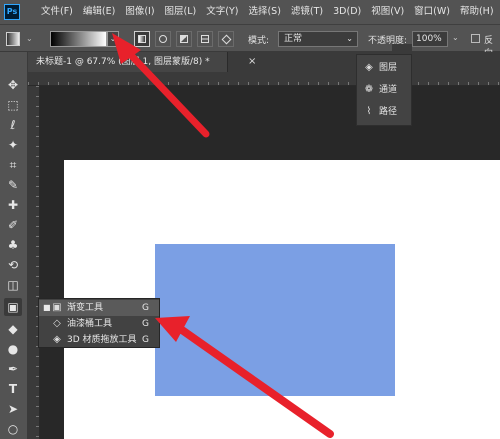  Describe the element at coordinates (318, 39) in the screenshot. I see `blend-mode-select: 正常 ⌄` at that location.